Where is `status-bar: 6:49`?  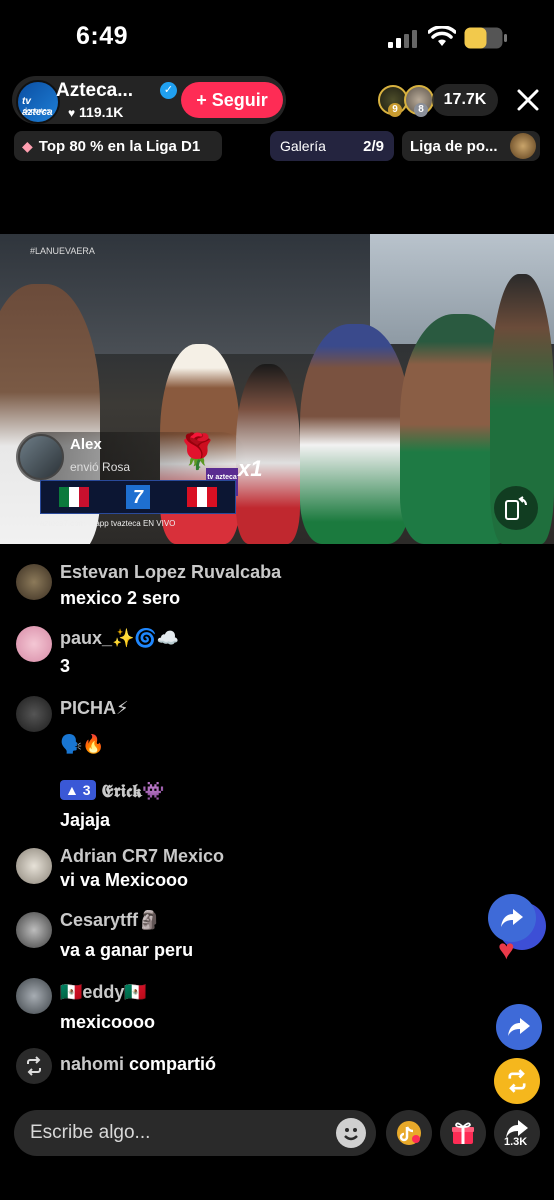
status-bar: 6:49 is located at coordinates (277, 35).